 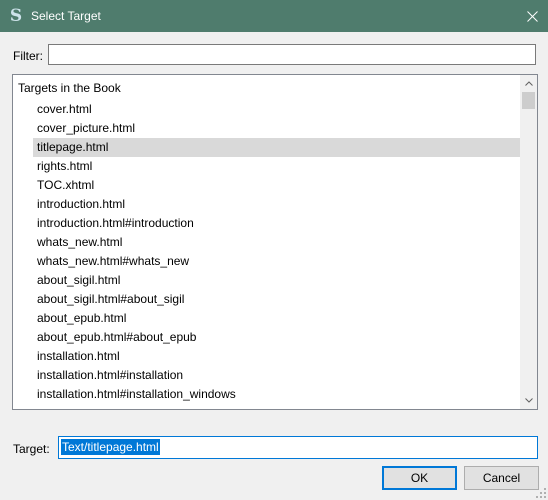 I want to click on scroll-up-button, so click(x=528, y=83).